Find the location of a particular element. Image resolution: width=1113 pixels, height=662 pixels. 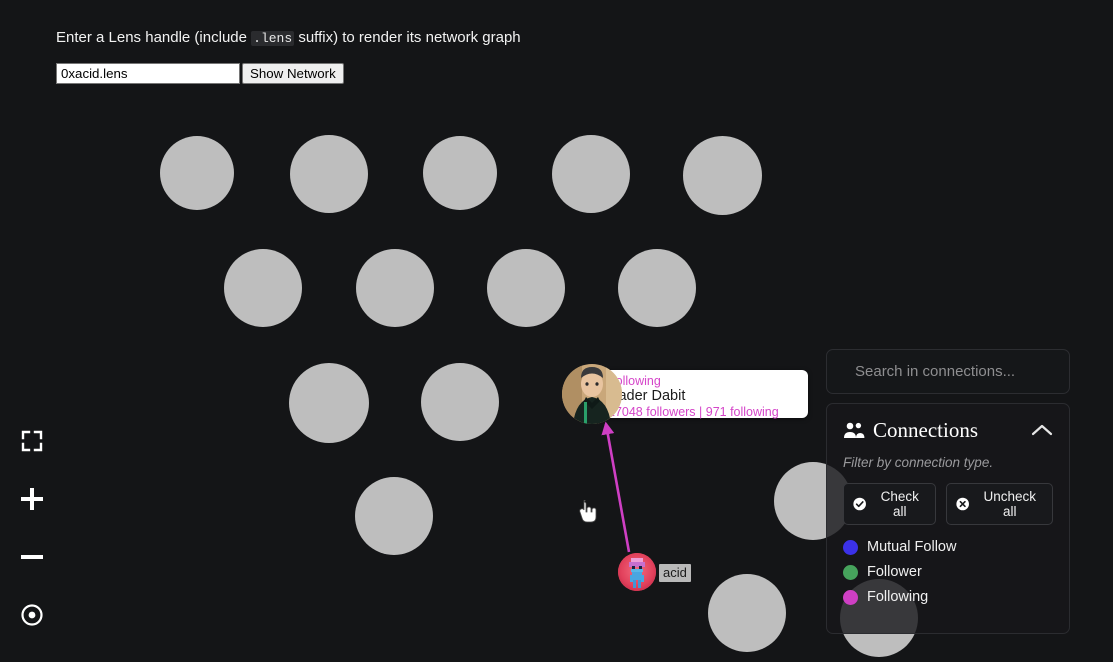

show-network-button: Show Network is located at coordinates (293, 73).